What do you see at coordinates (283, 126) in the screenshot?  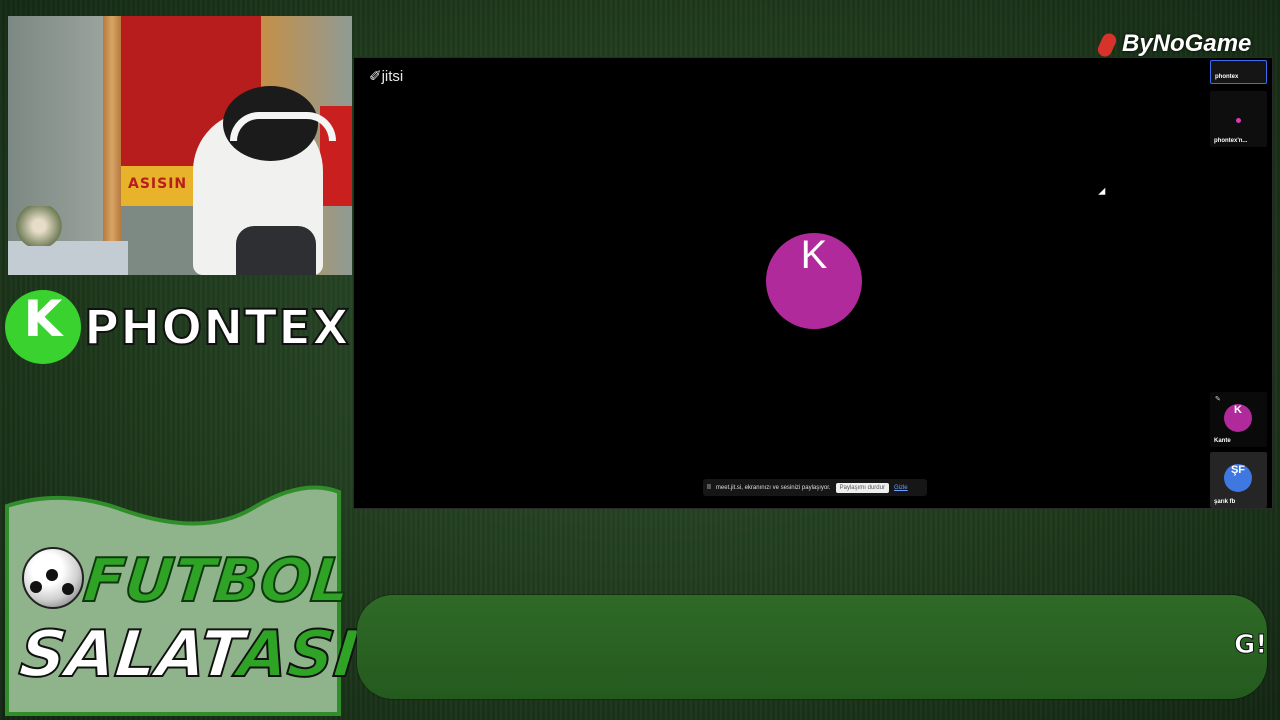 I see `headphones` at bounding box center [283, 126].